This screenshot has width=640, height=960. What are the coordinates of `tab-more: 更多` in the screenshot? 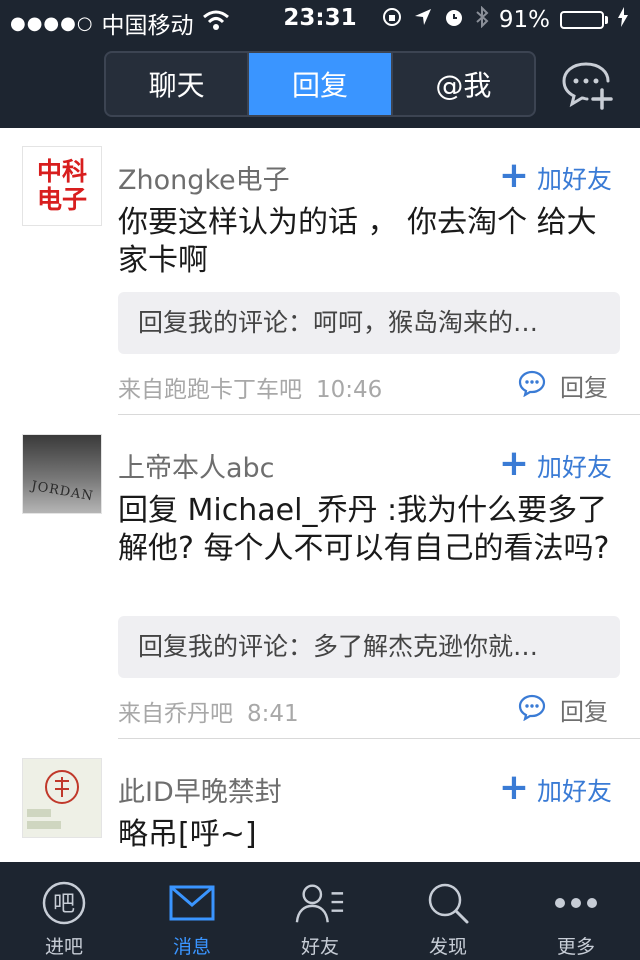 It's located at (576, 911).